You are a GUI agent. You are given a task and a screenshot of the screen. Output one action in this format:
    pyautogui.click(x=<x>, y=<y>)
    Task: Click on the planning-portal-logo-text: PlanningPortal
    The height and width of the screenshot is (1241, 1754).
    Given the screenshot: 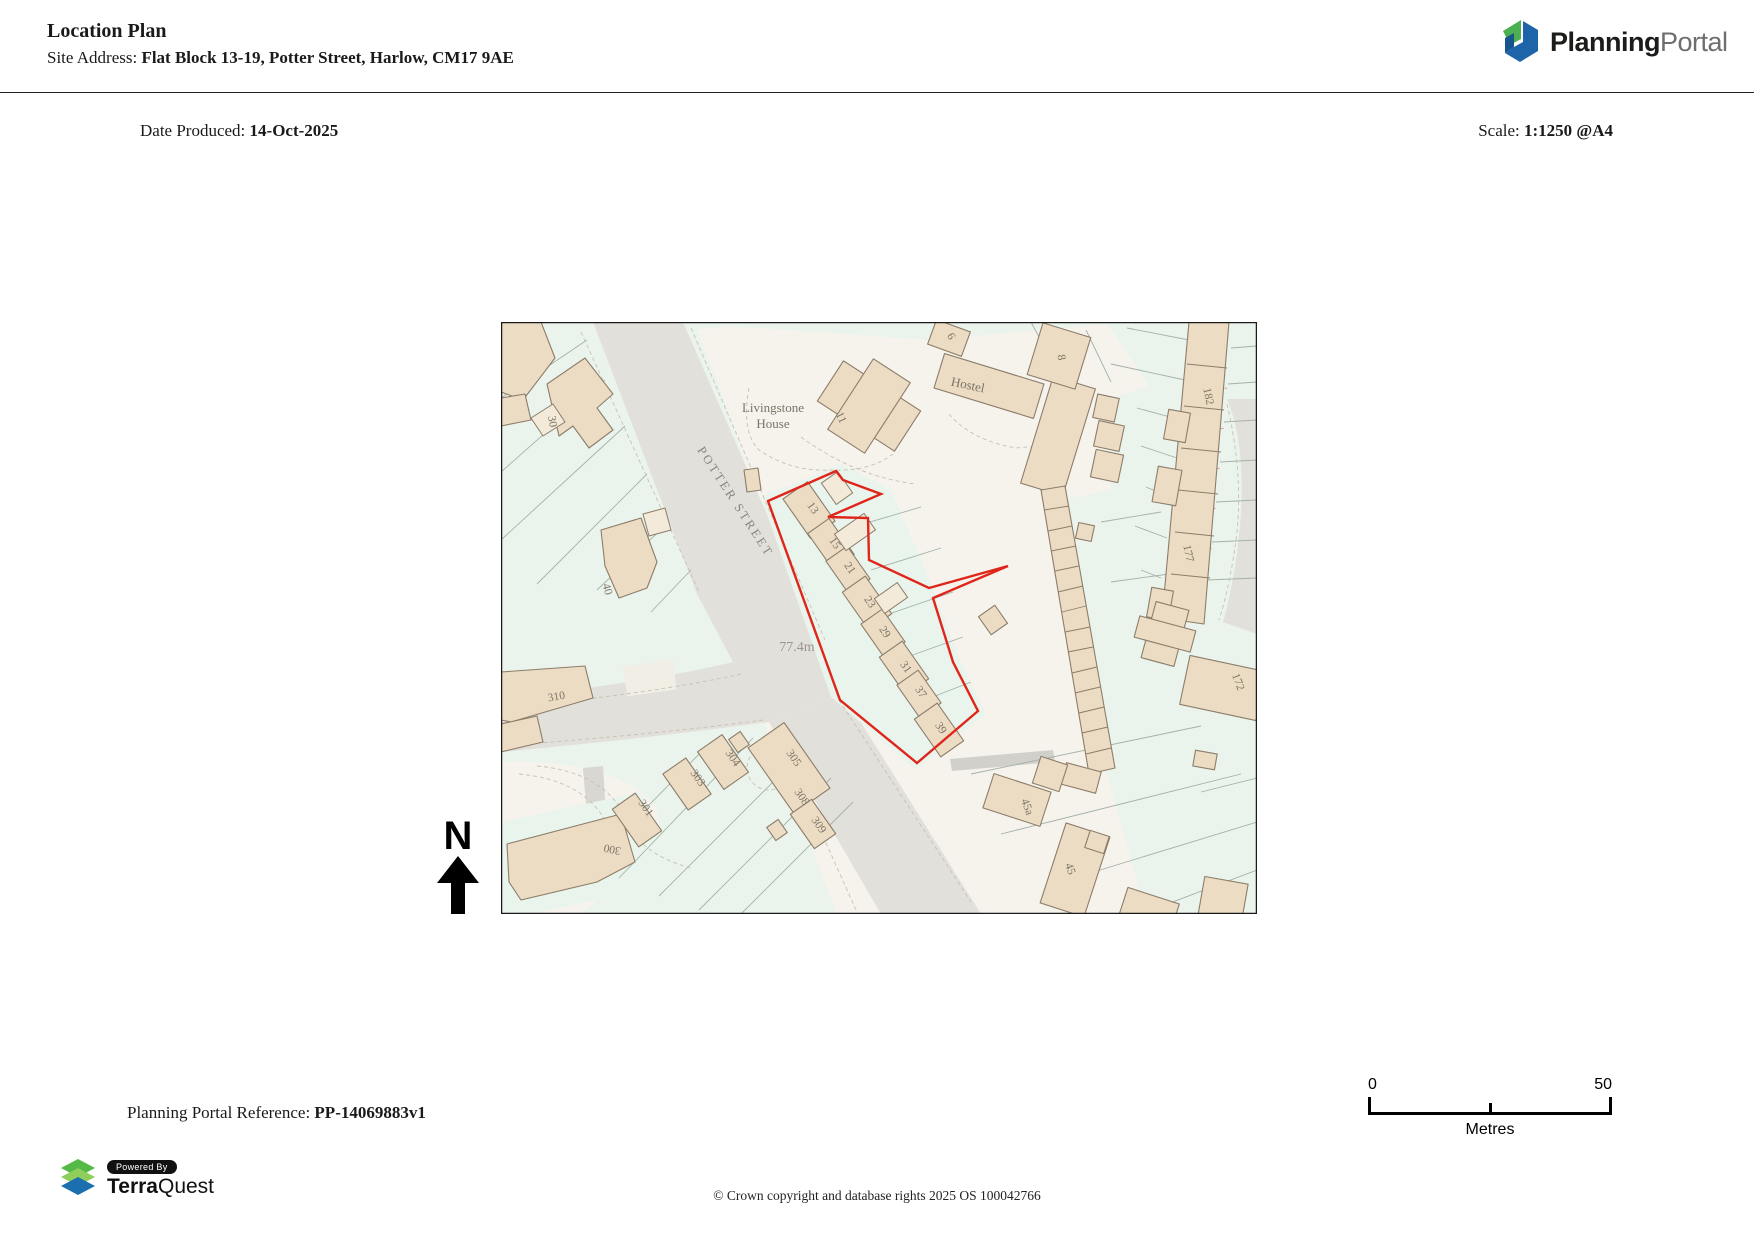 What is the action you would take?
    pyautogui.click(x=1639, y=42)
    